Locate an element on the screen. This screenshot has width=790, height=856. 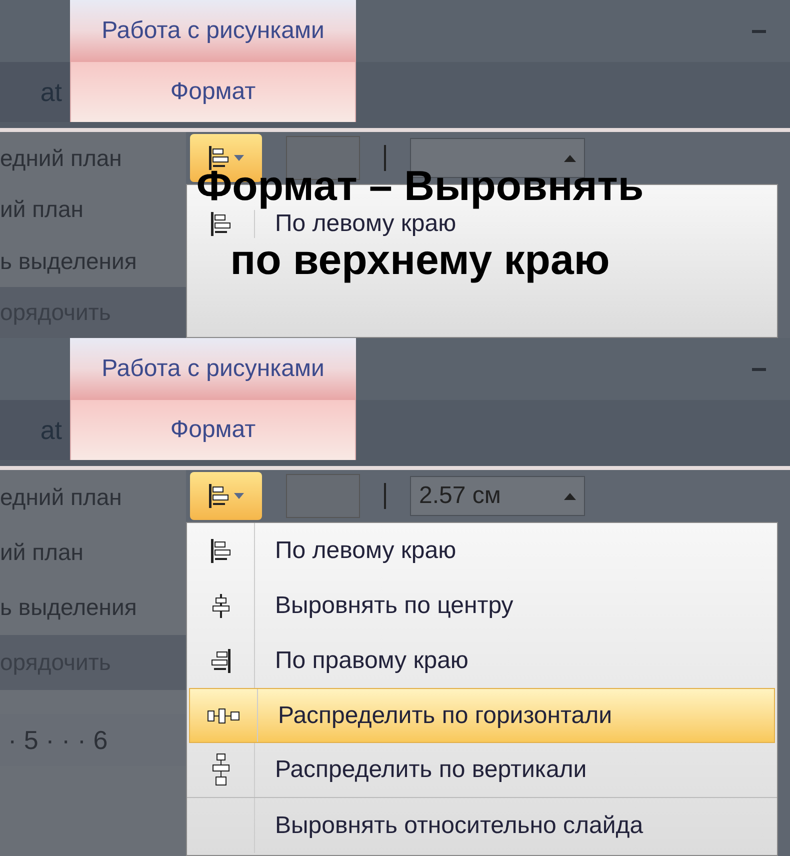
slide-title-line: по верхнему краю is located at coordinates (420, 260).